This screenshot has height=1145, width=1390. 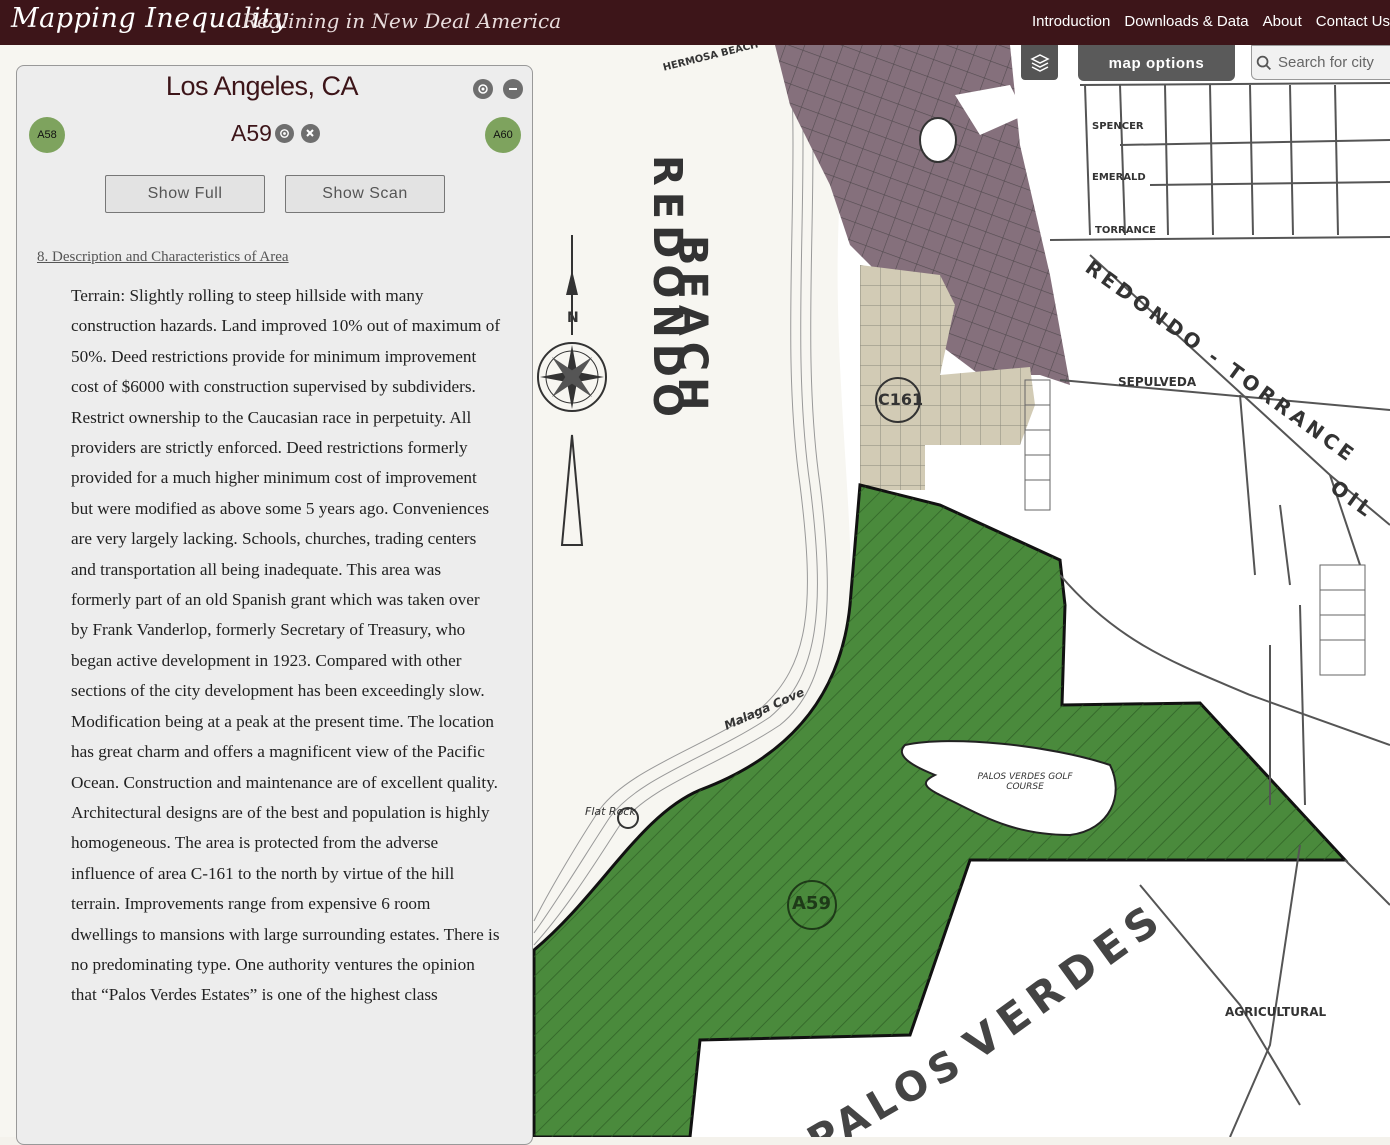 What do you see at coordinates (1333, 62) in the screenshot?
I see `search-input` at bounding box center [1333, 62].